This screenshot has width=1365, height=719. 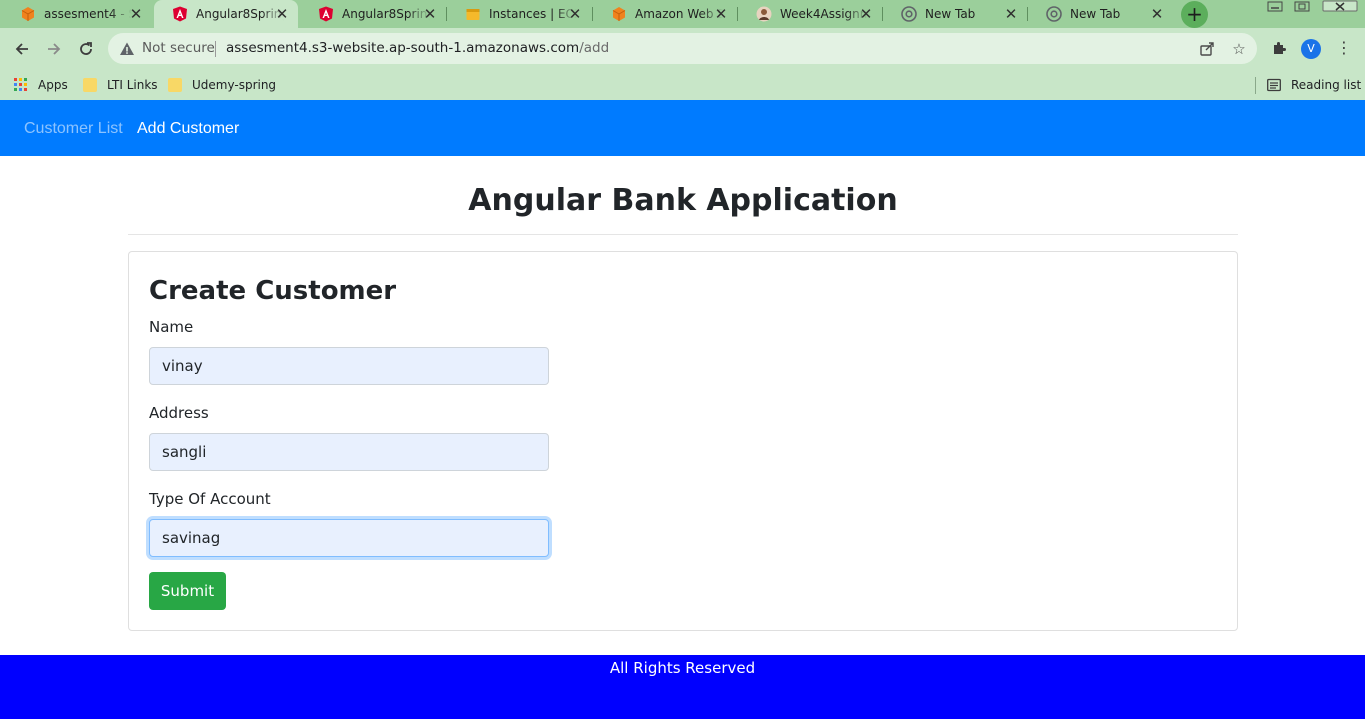 I want to click on browser-tab: Instances | EC2 ✕, so click(x=519, y=14).